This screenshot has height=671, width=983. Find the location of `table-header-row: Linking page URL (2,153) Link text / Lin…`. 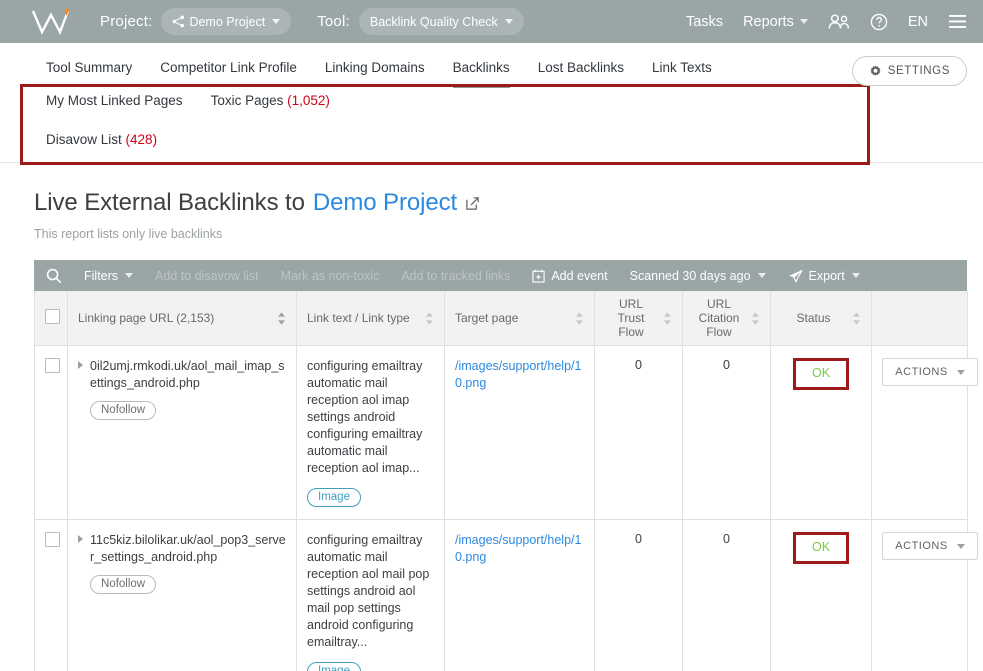

table-header-row: Linking page URL (2,153) Link text / Lin… is located at coordinates (501, 318).